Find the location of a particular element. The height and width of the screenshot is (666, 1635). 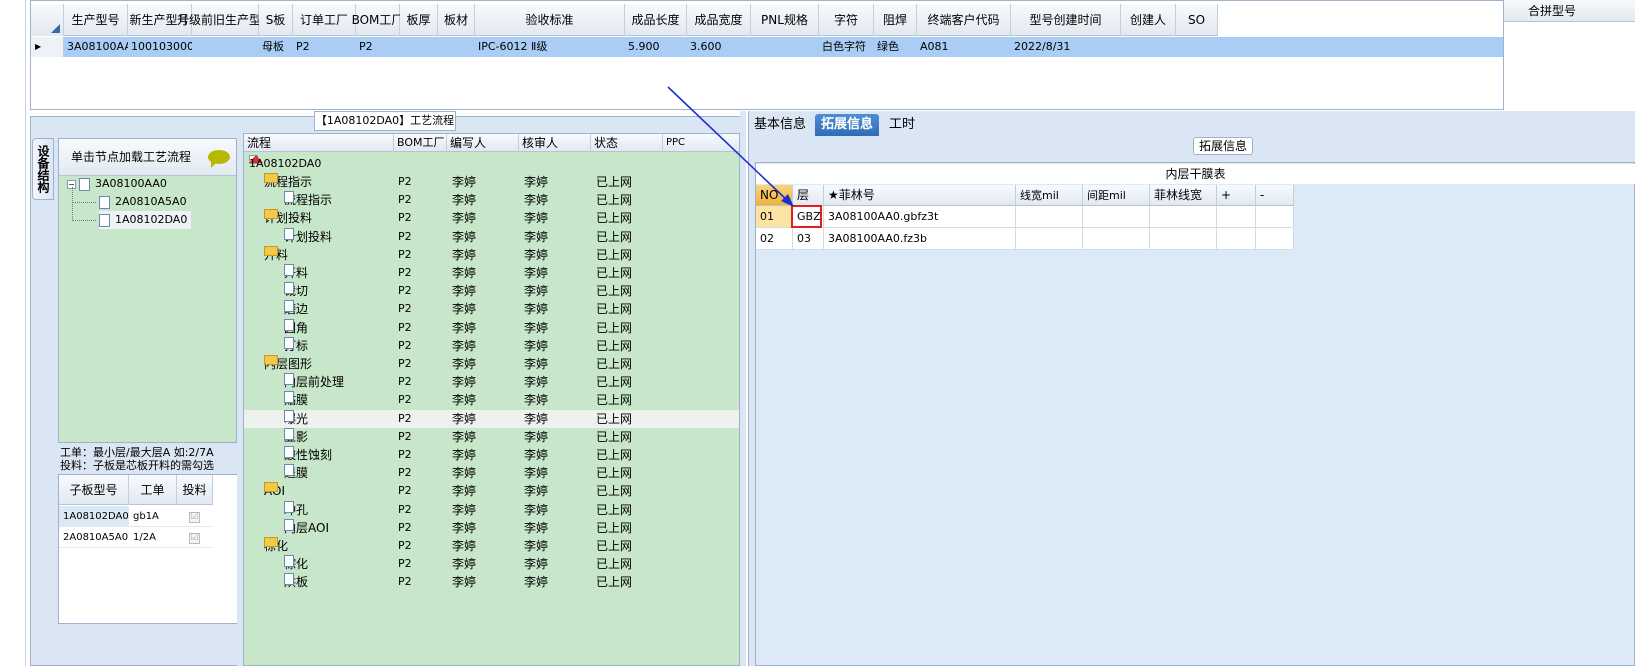

top-row-cell: 2022/8/31 is located at coordinates (1066, 47).